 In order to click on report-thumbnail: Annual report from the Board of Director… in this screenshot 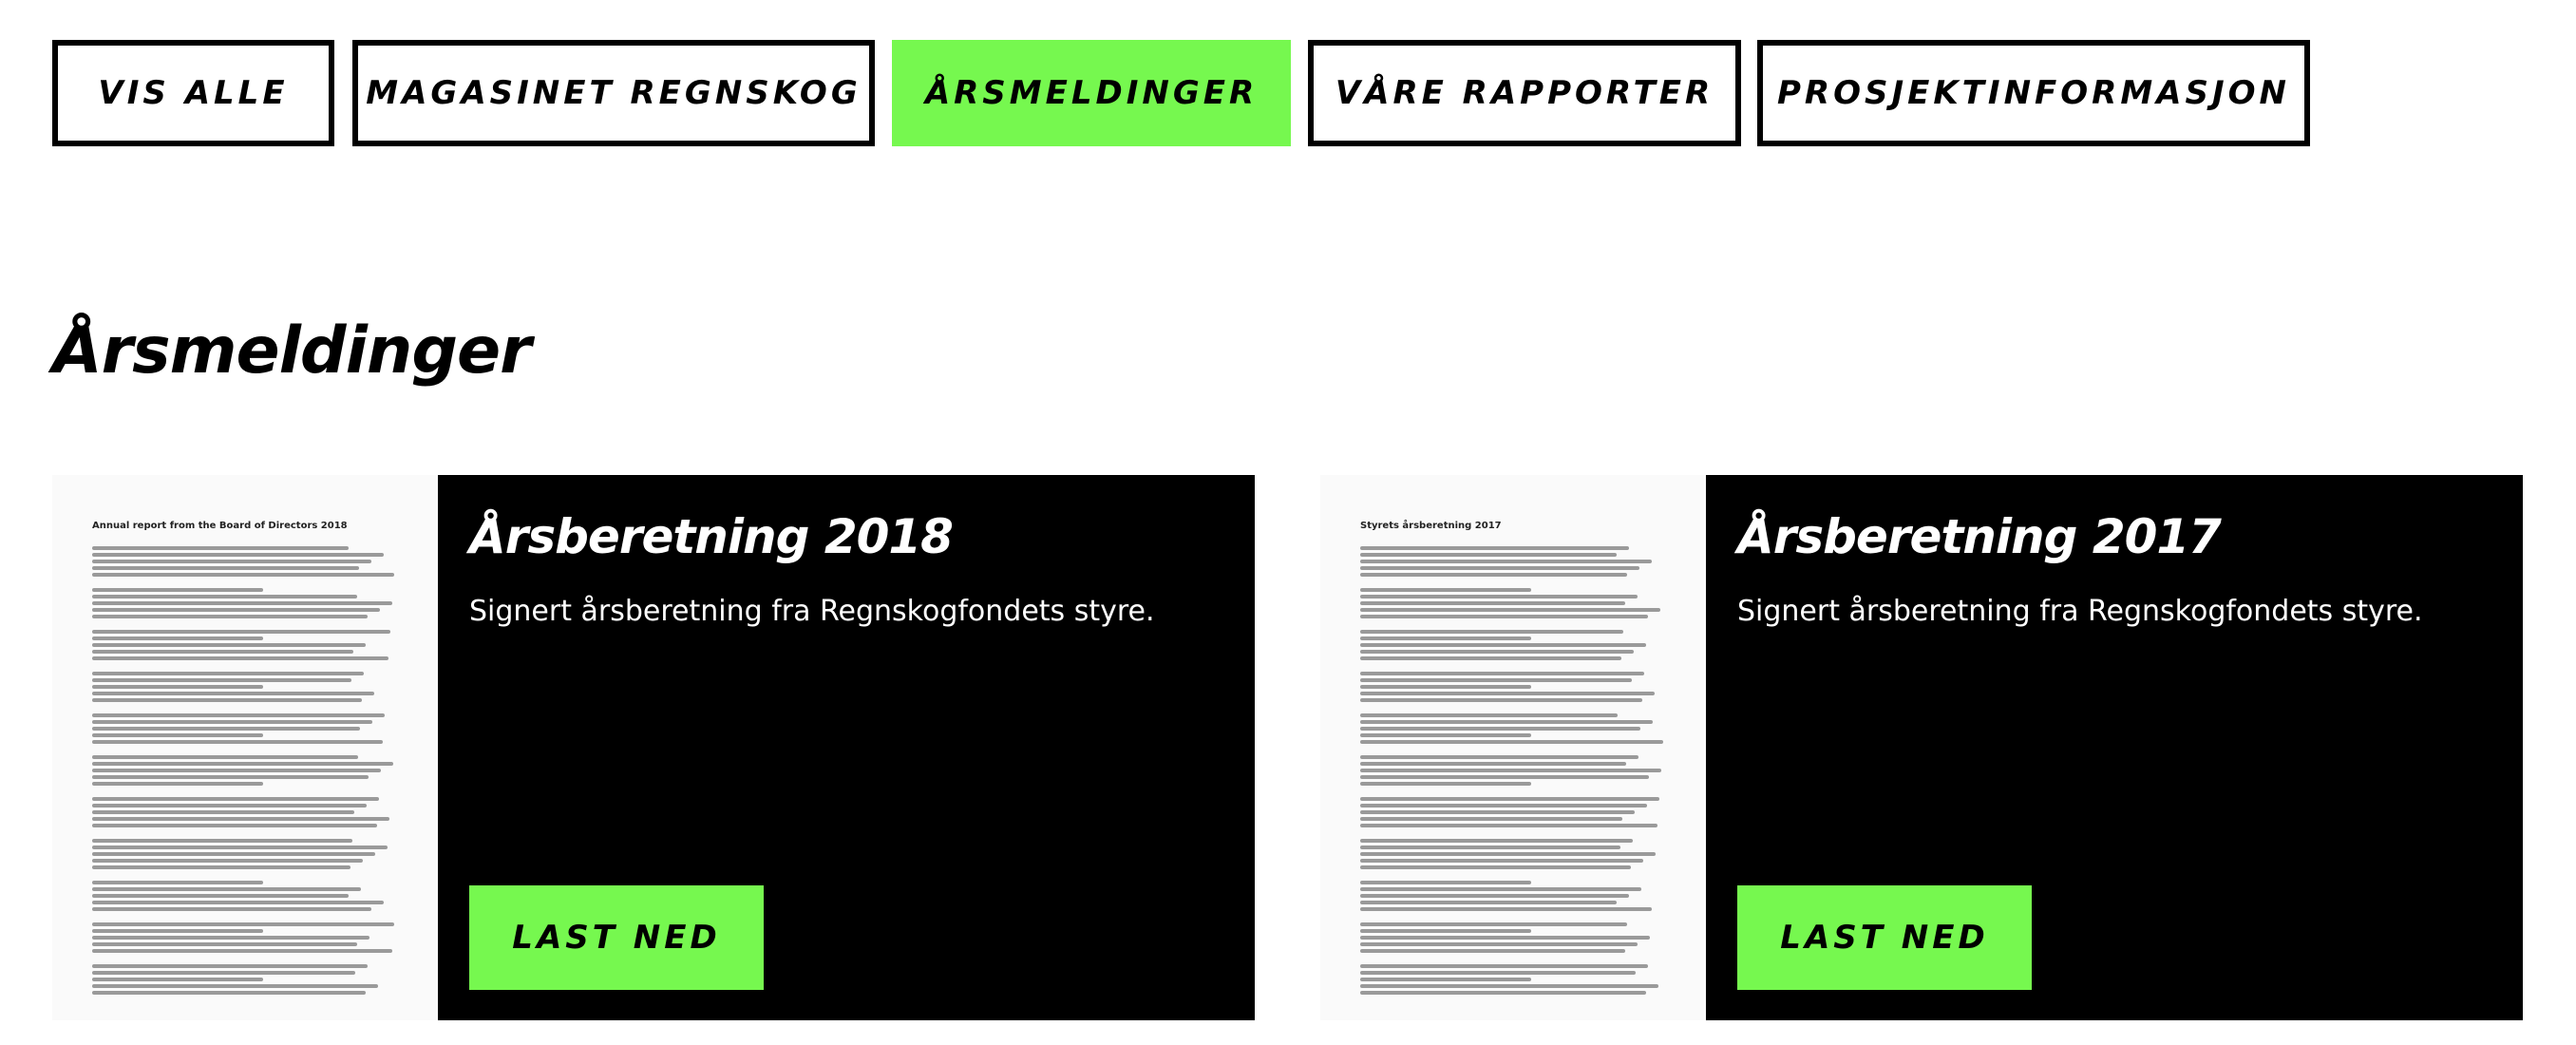, I will do `click(245, 747)`.